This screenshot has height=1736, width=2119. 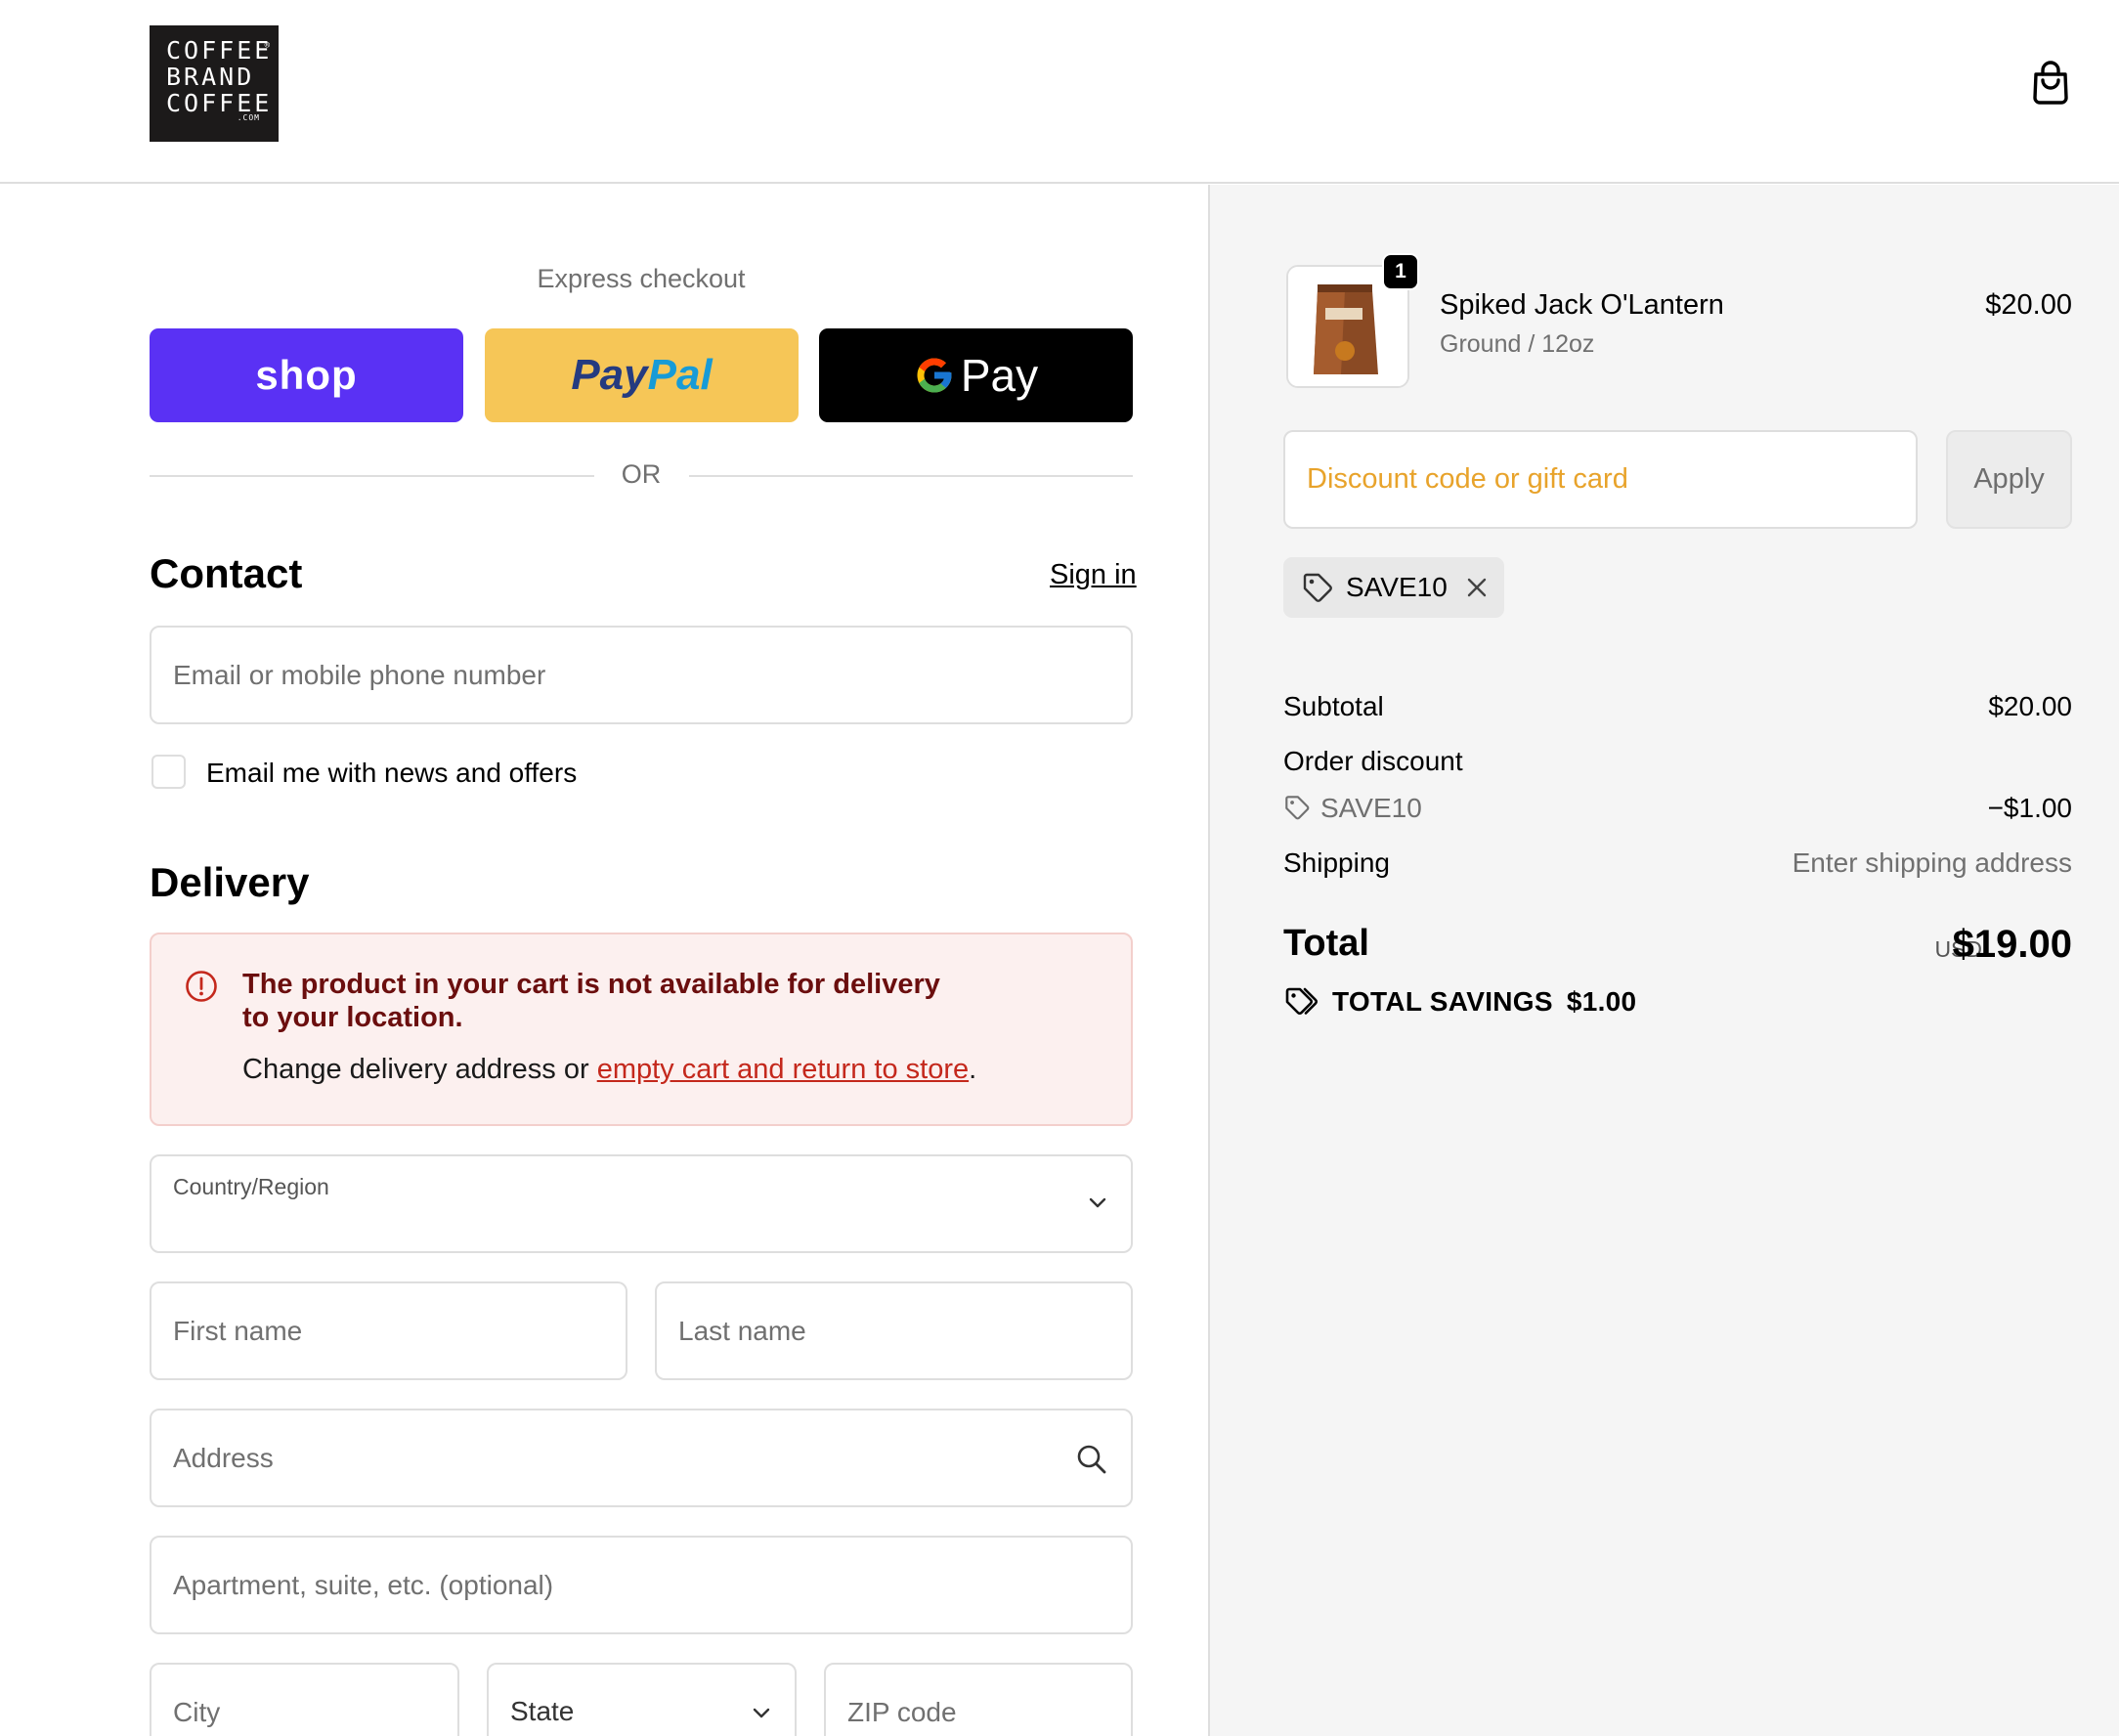 I want to click on first-name-input, so click(x=376, y=1330).